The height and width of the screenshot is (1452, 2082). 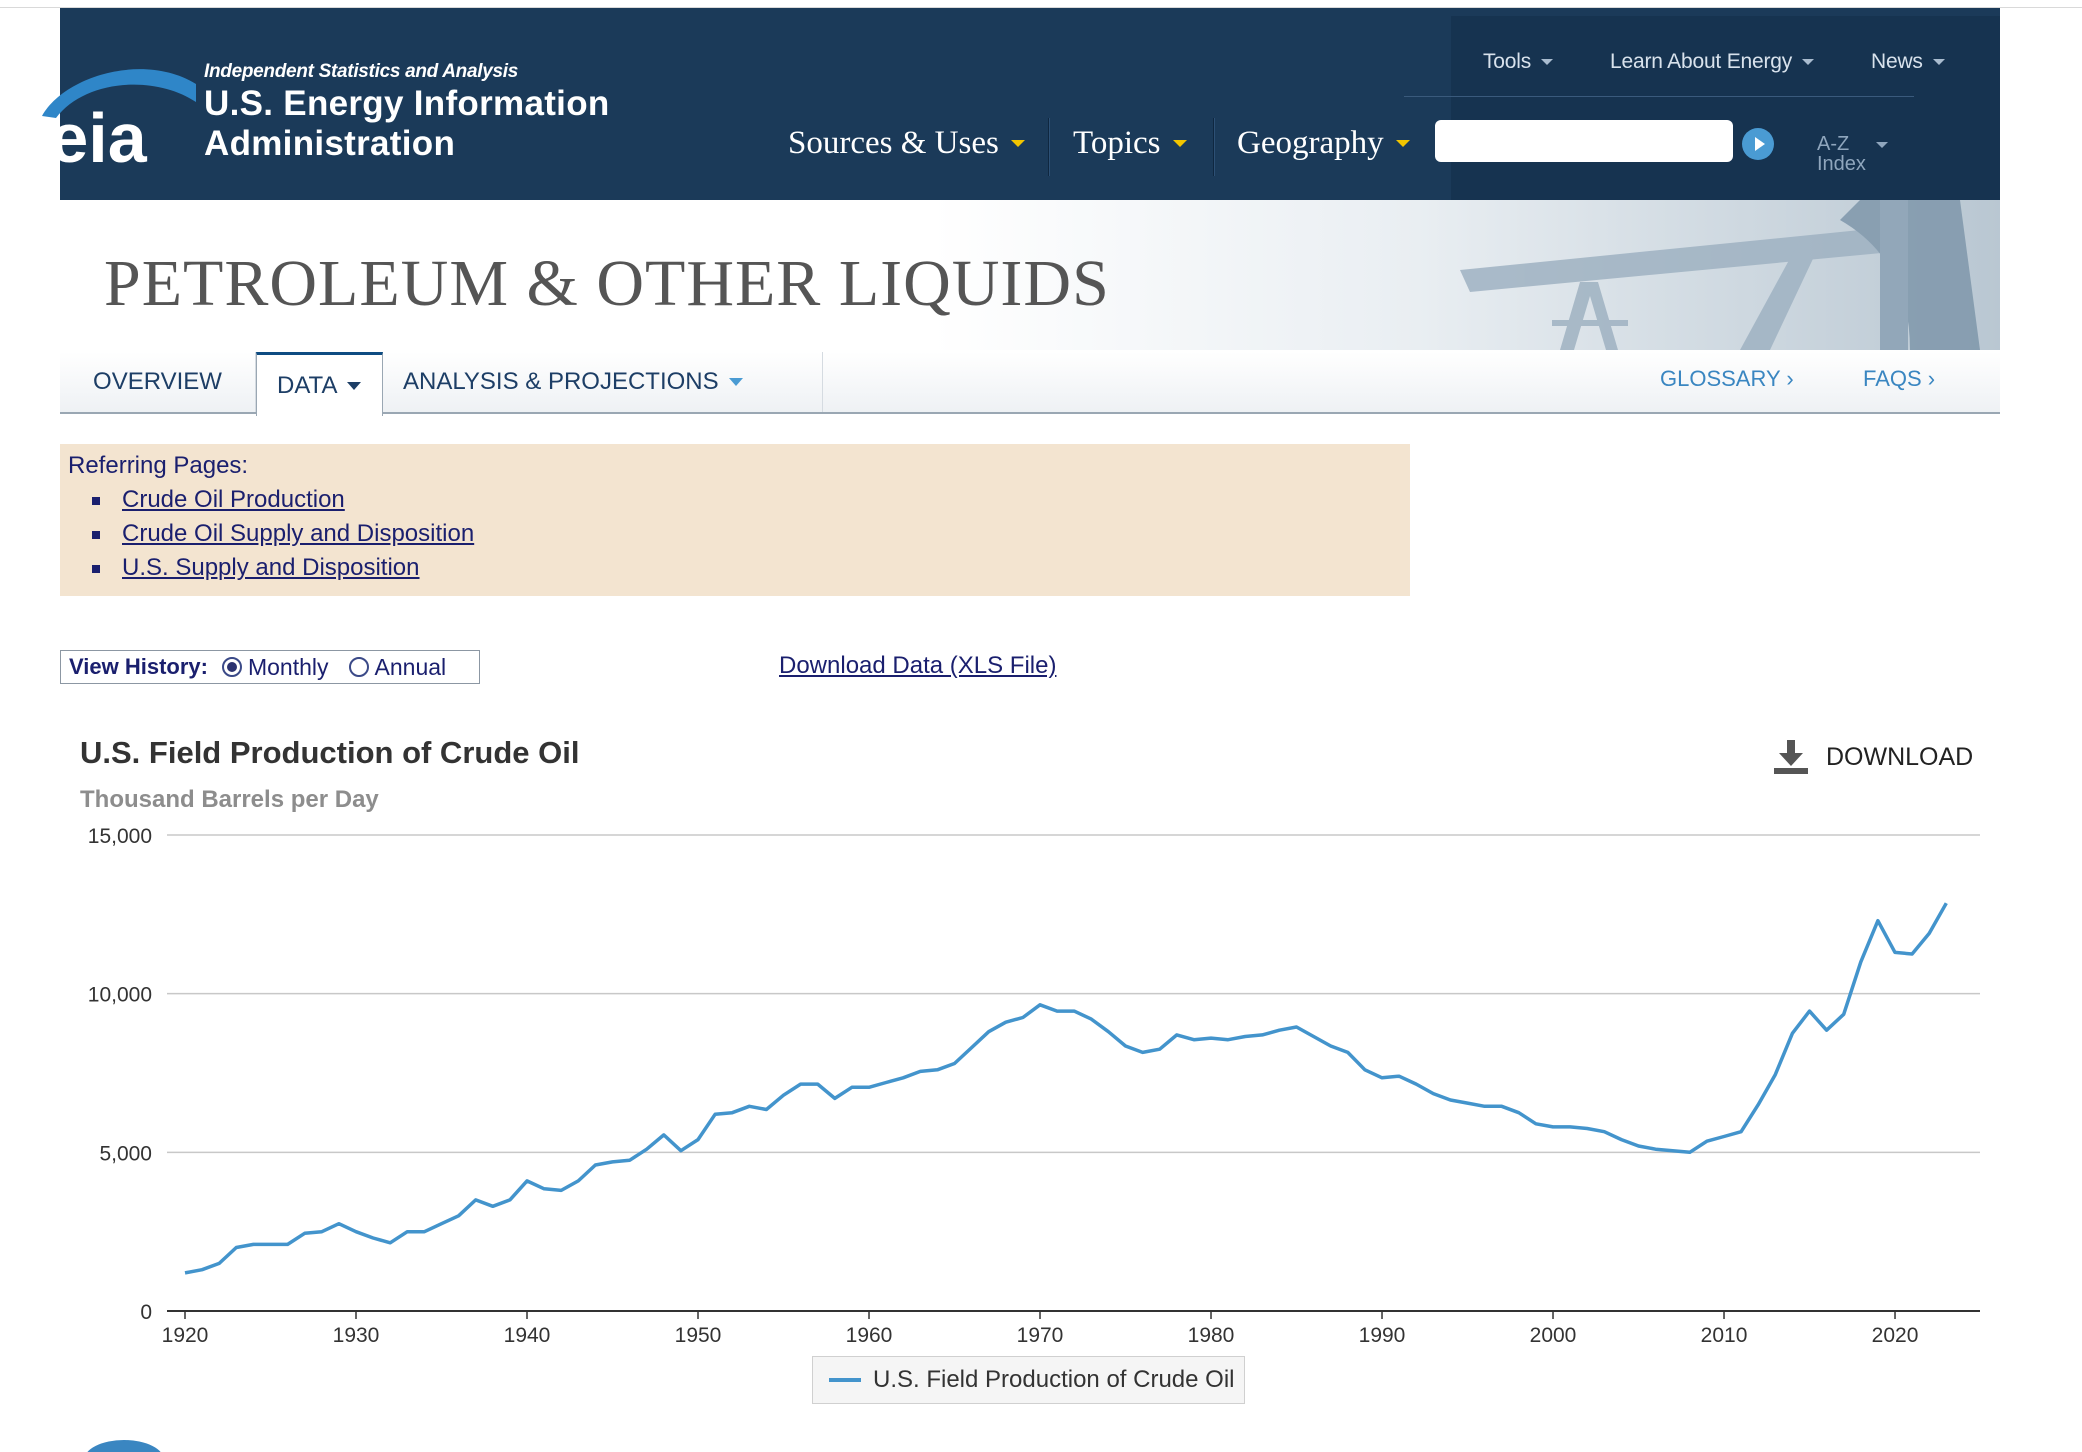 What do you see at coordinates (185, 1335) in the screenshot?
I see `x-tick-label: 1920` at bounding box center [185, 1335].